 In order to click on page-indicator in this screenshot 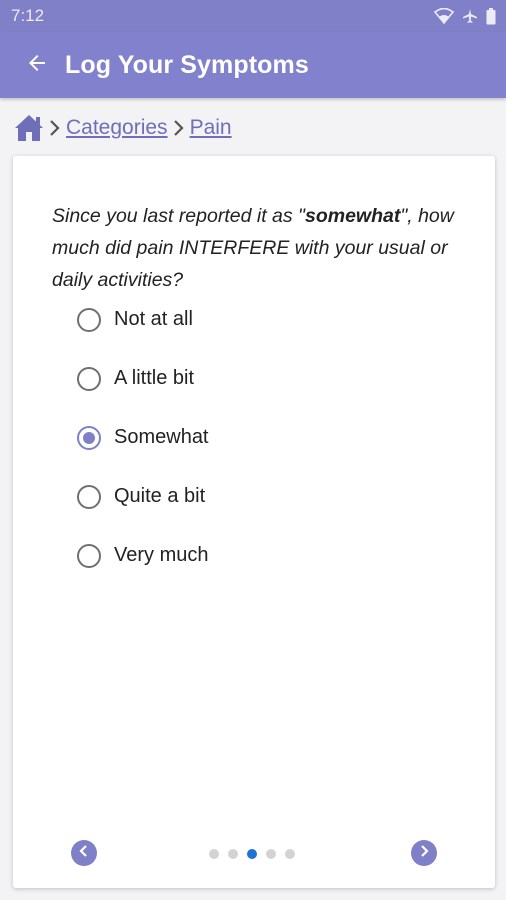, I will do `click(252, 854)`.